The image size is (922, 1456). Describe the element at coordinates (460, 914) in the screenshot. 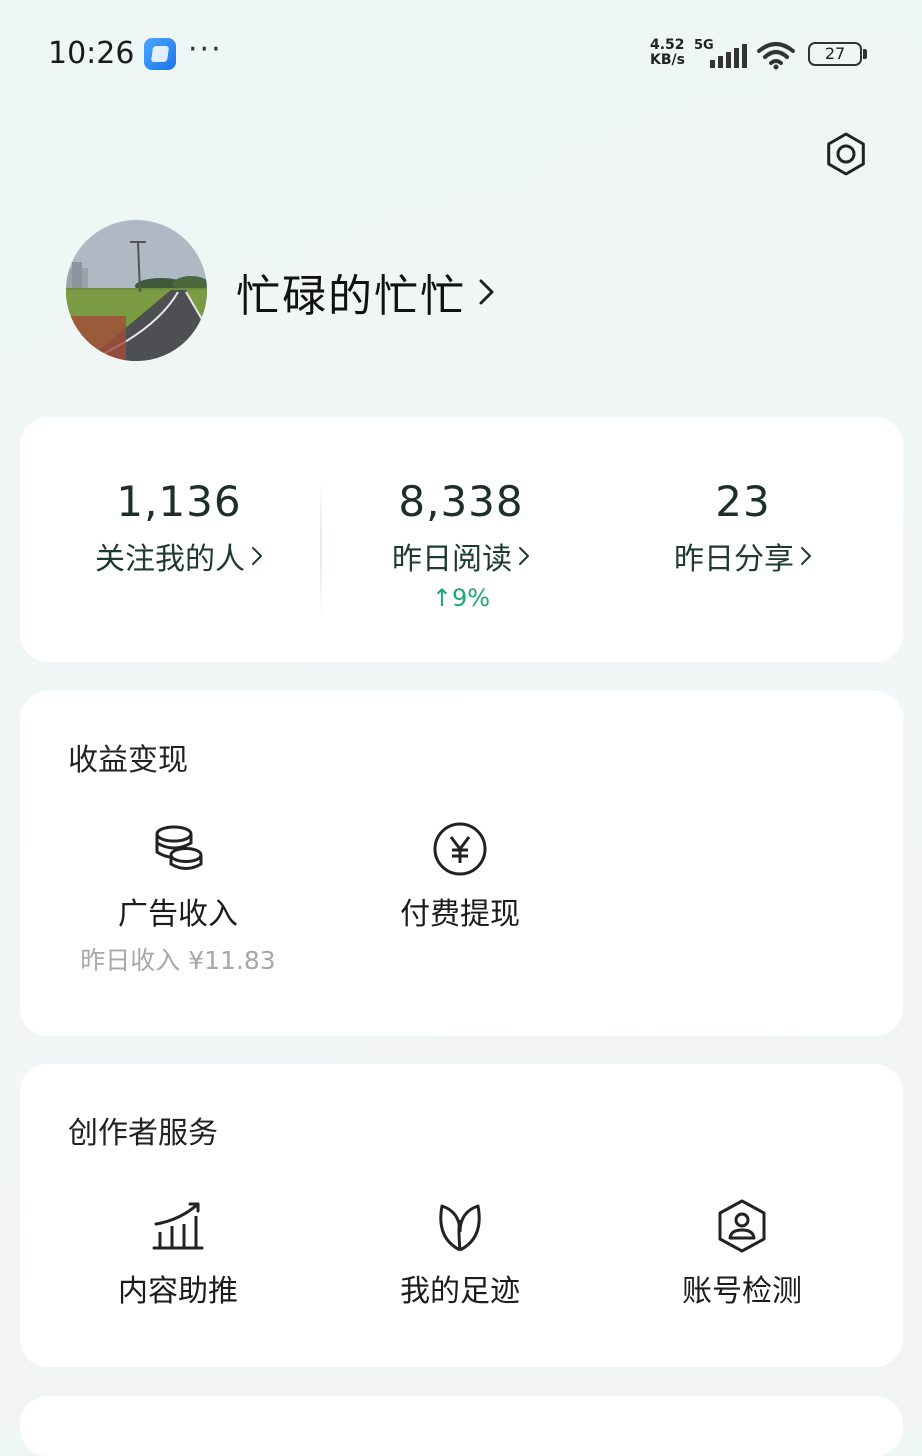

I see `paid-withdraw-label: 付费提现` at that location.